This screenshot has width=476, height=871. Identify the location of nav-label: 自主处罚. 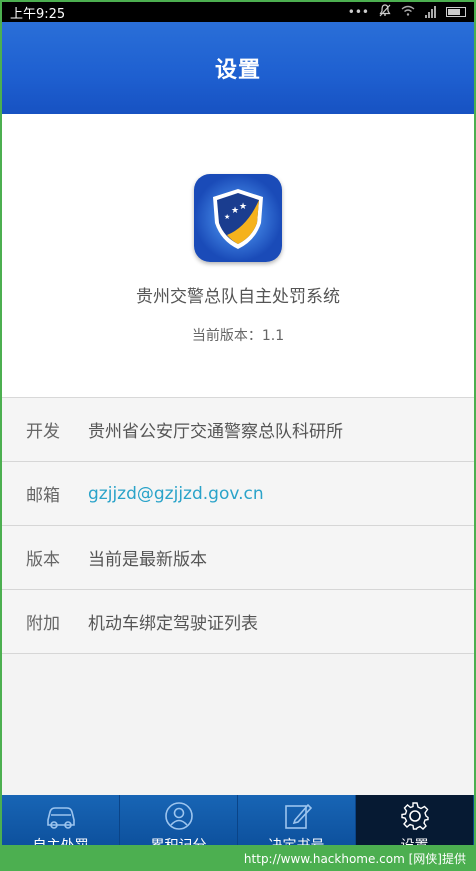
(61, 840).